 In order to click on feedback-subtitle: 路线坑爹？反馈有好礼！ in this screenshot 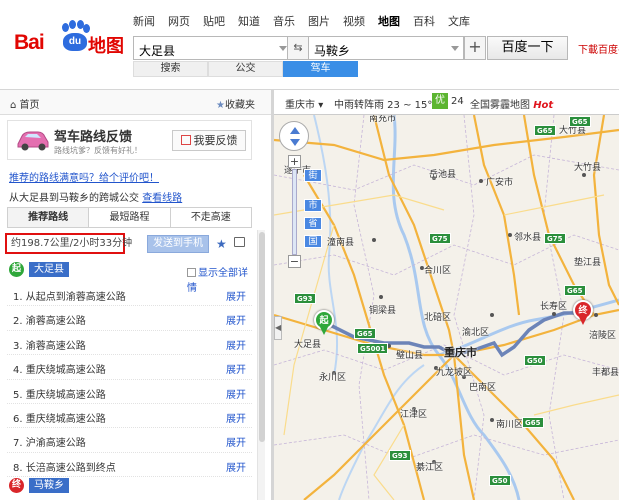, I will do `click(98, 150)`.